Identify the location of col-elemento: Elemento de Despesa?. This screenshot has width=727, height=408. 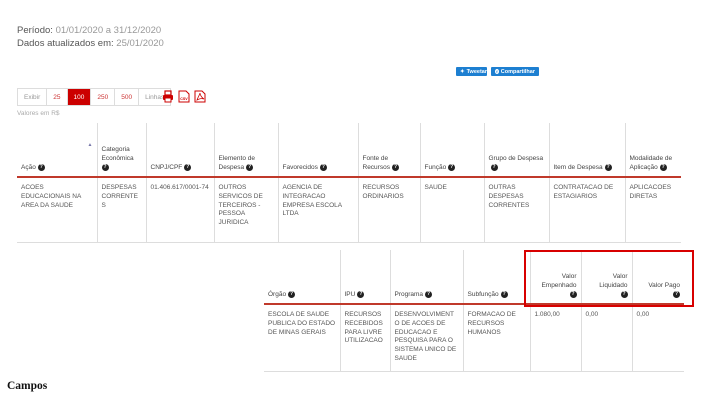
(245, 150).